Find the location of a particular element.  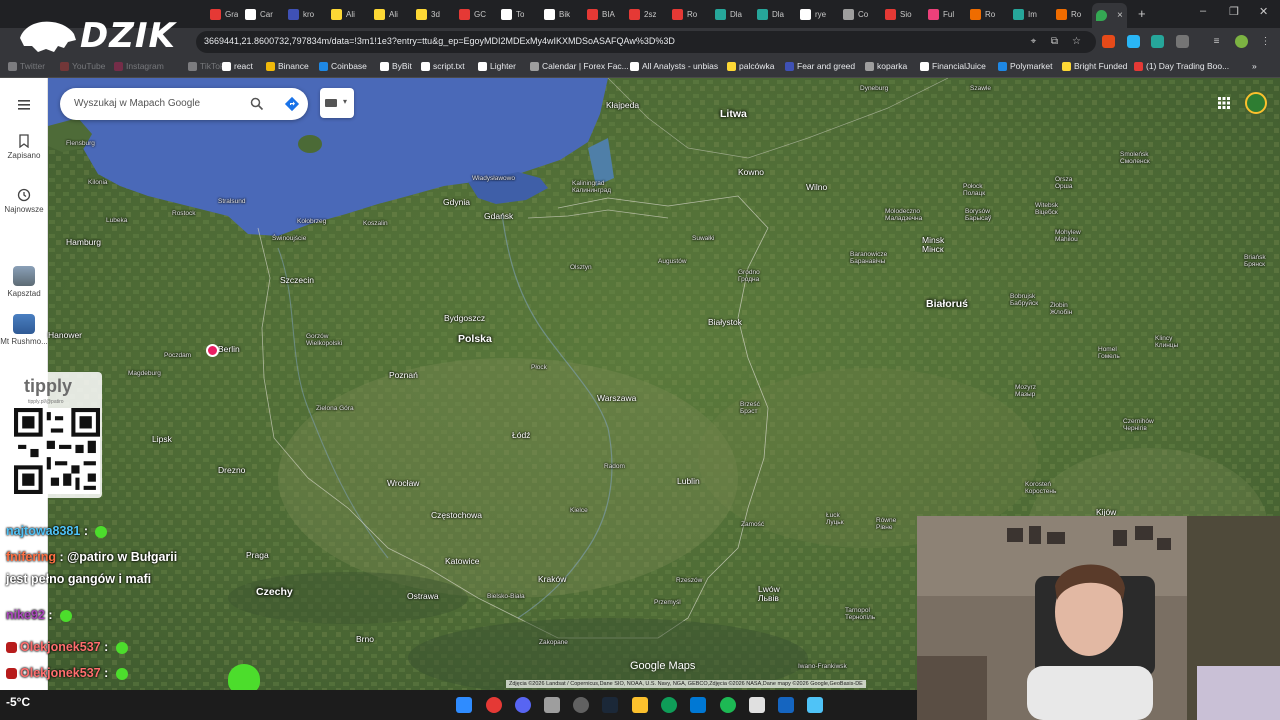

chrome-taskbar-icon is located at coordinates (494, 705).